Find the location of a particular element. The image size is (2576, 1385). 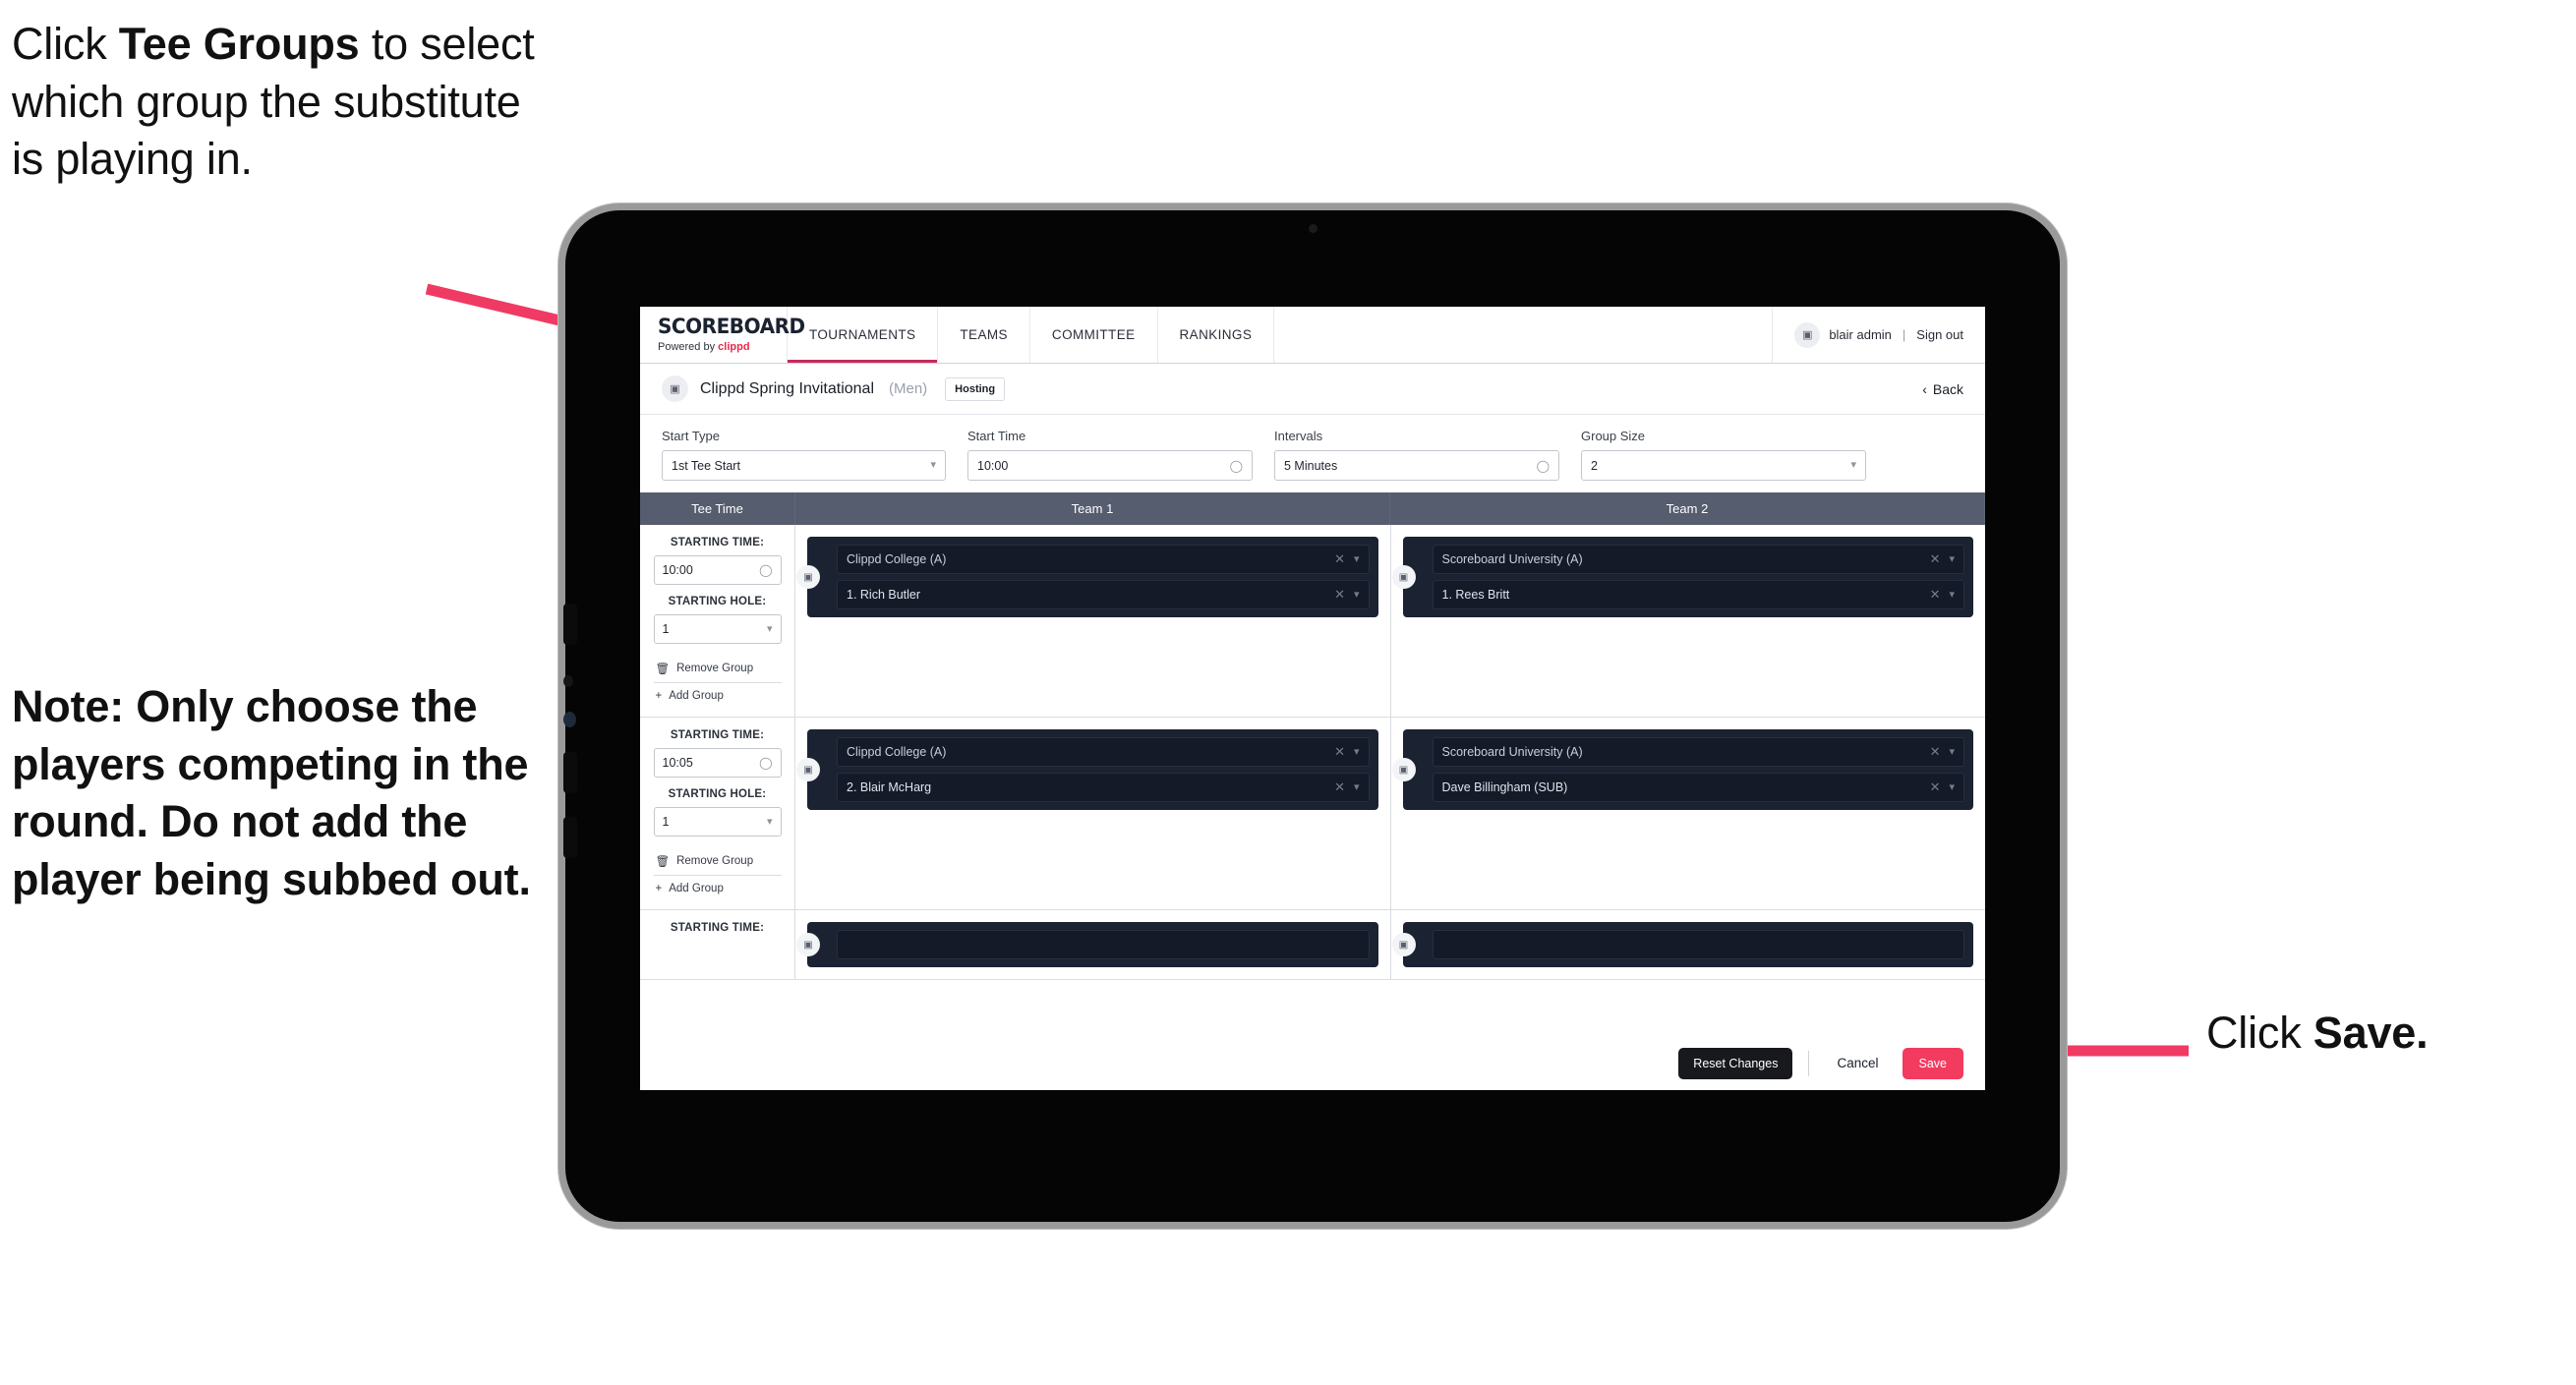

player-pill: Dave Billingham (SUB) ✕ ▾ is located at coordinates (1698, 787).